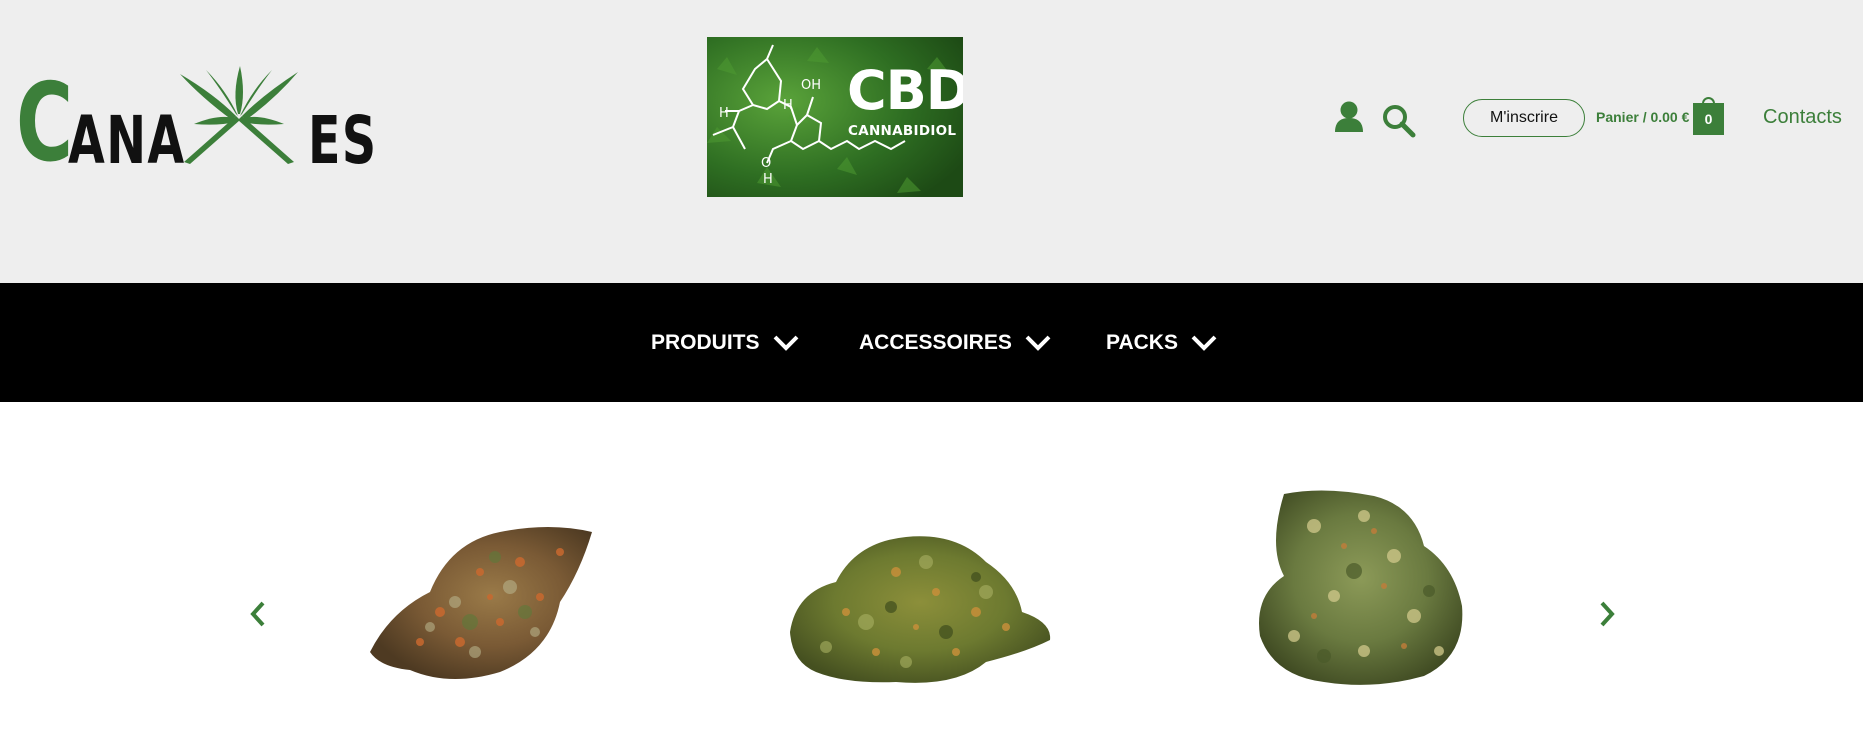 This screenshot has height=753, width=1863. Describe the element at coordinates (1607, 614) in the screenshot. I see `chevron-right-icon` at that location.